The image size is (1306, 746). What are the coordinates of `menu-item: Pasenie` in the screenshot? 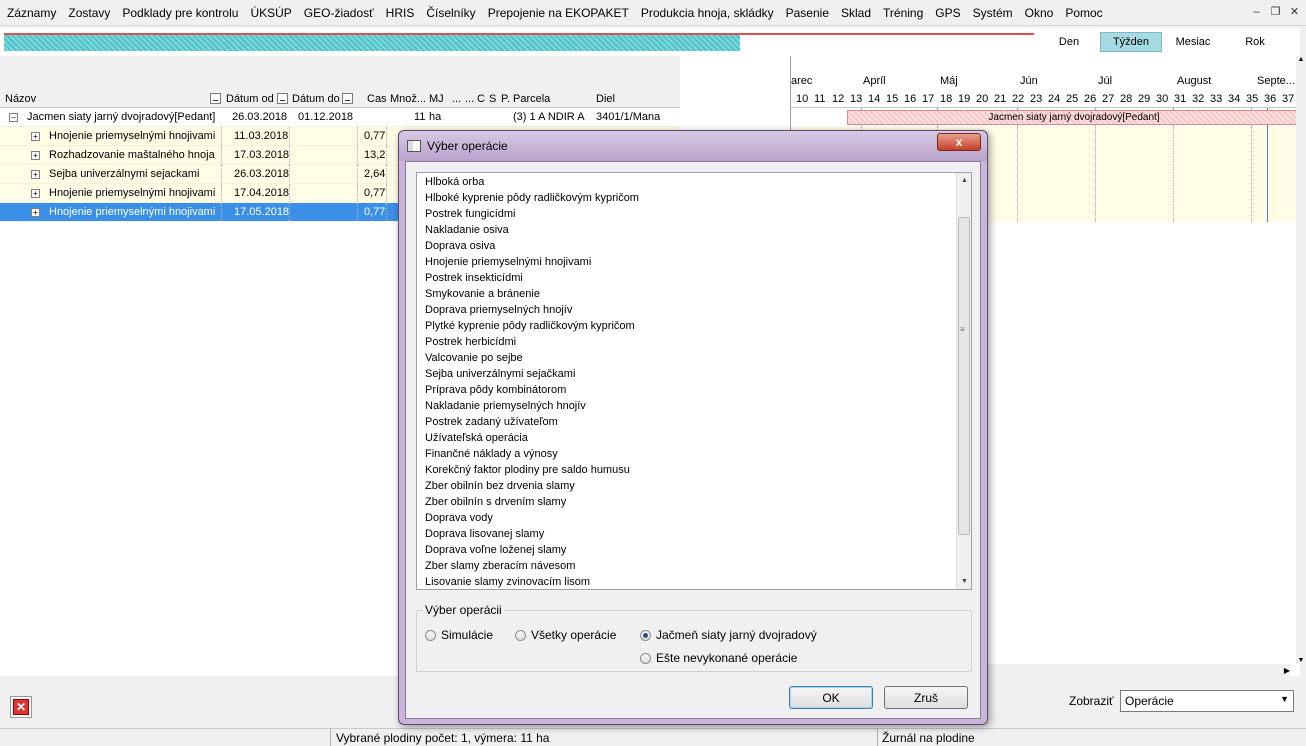 It's located at (807, 13).